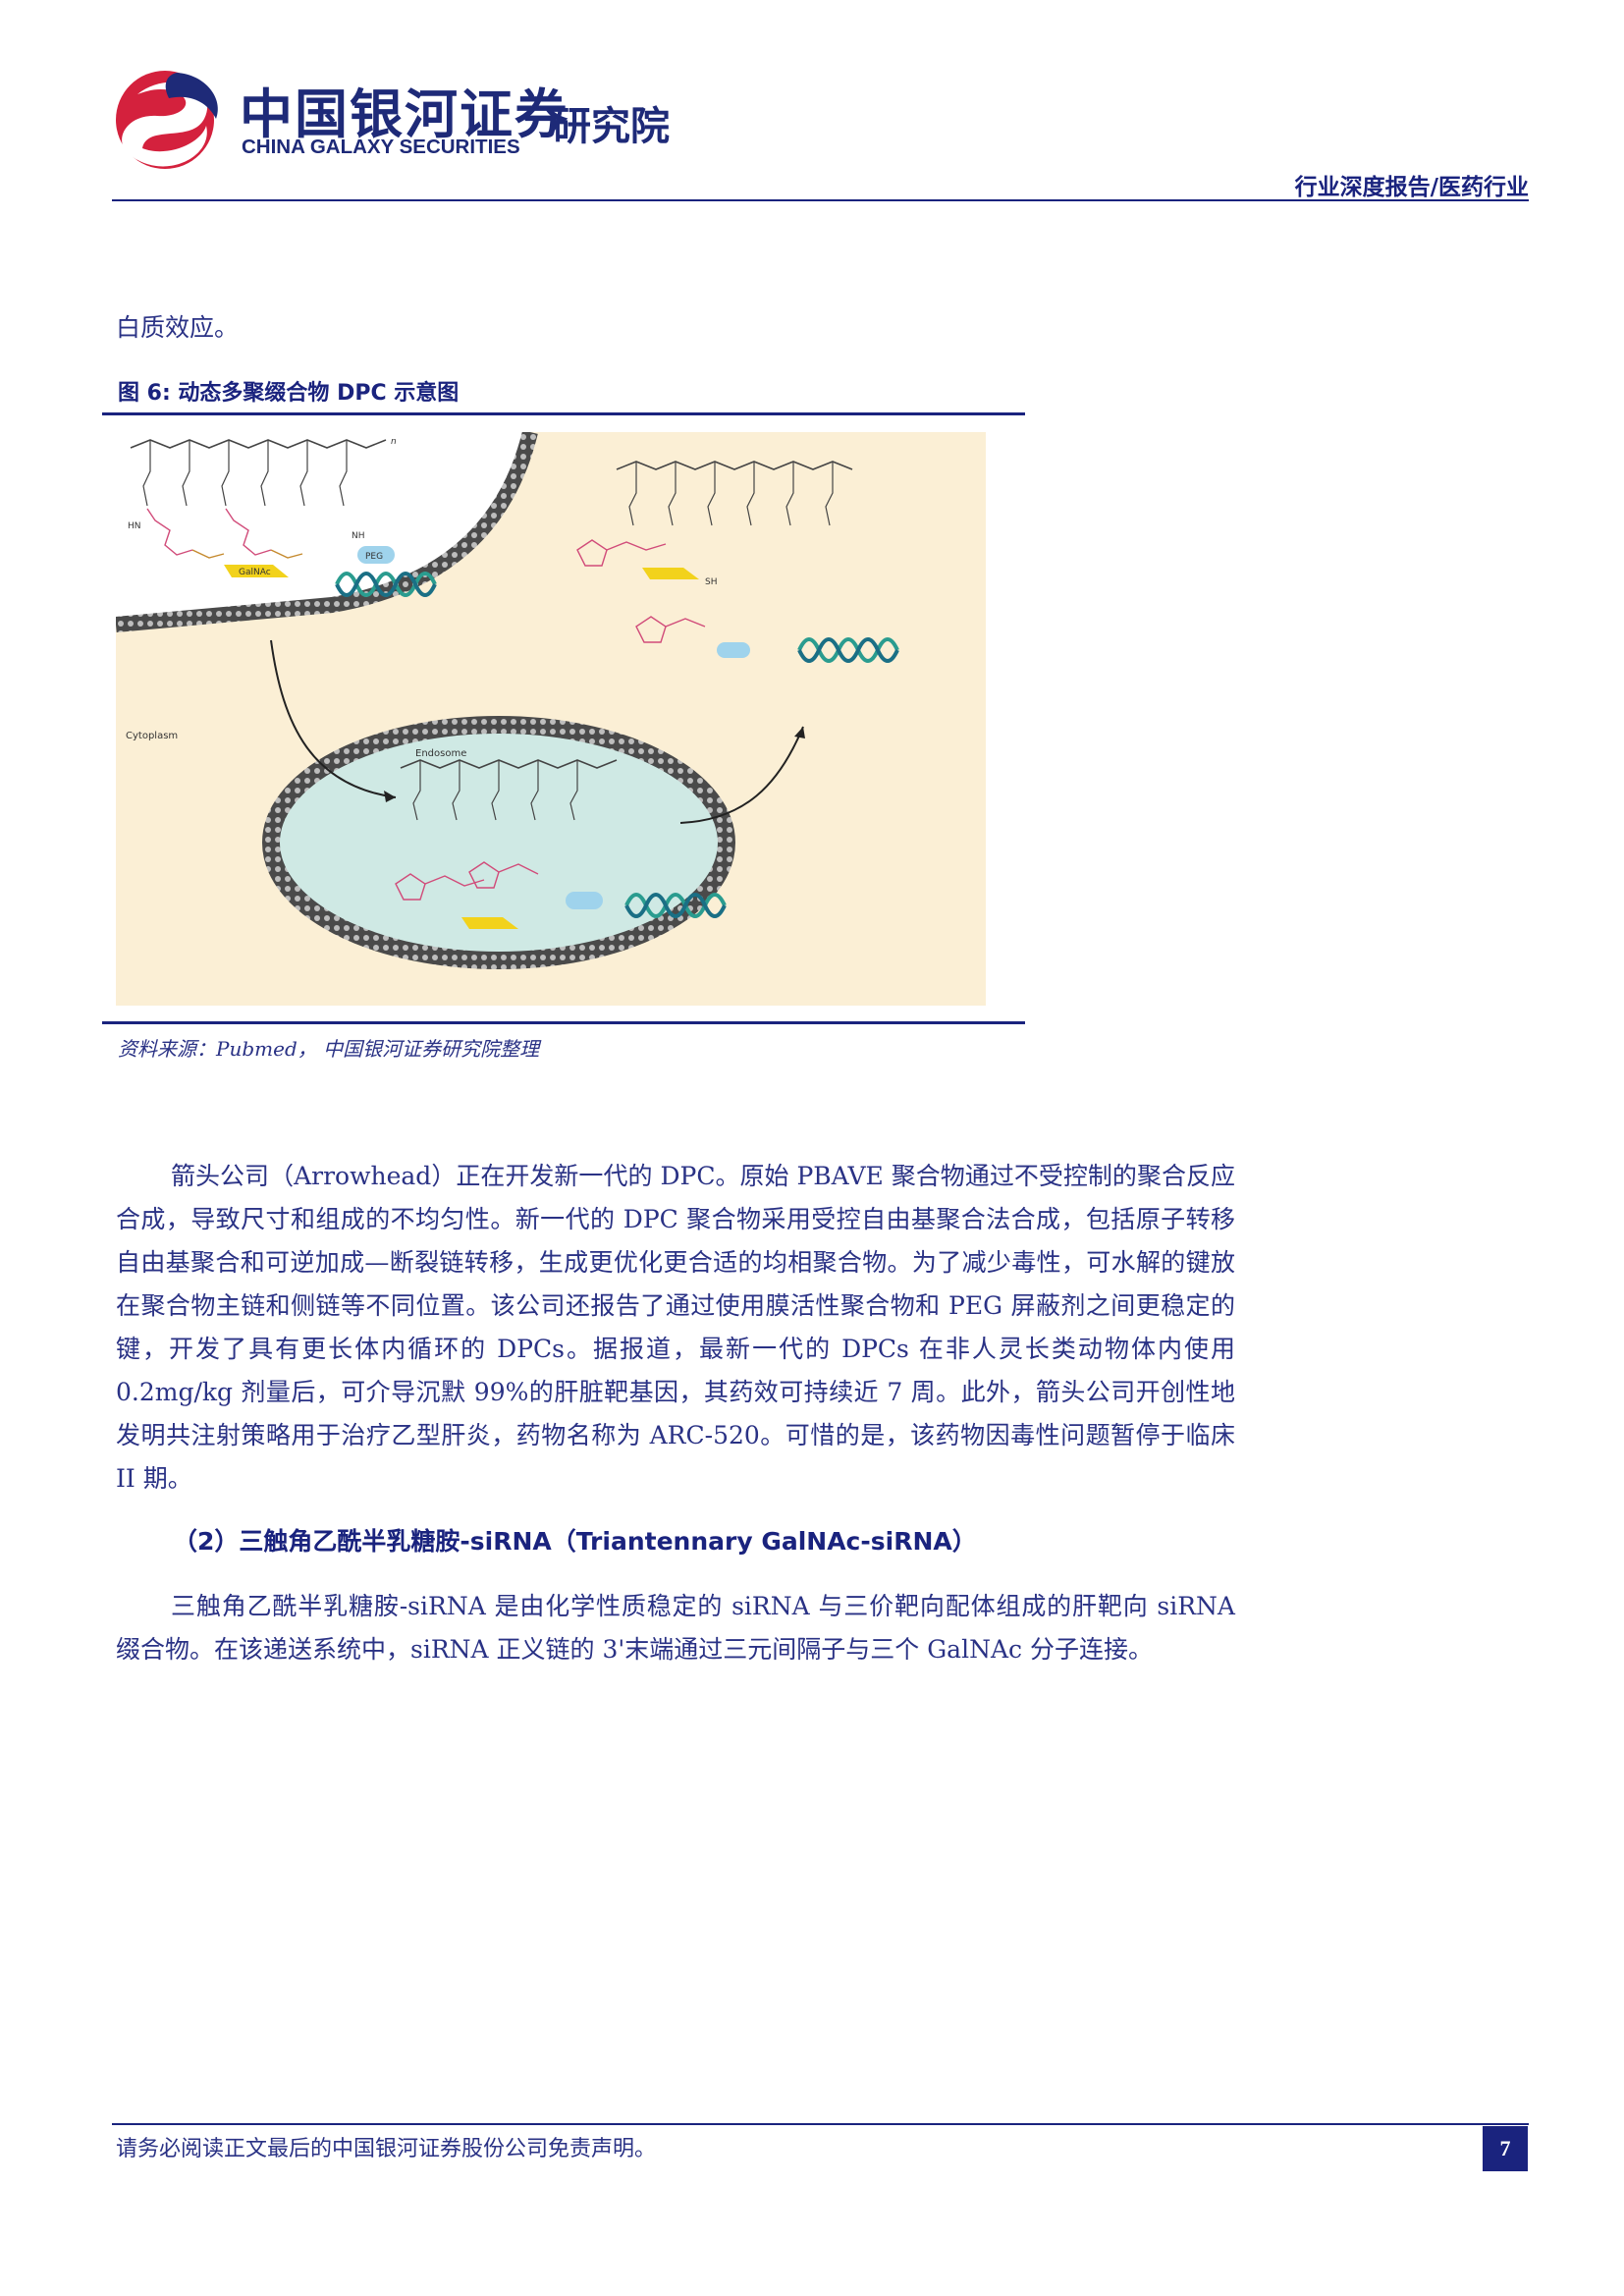 Image resolution: width=1624 pixels, height=2296 pixels. What do you see at coordinates (178, 327) in the screenshot?
I see `intro-paragraph: 白质效应。` at bounding box center [178, 327].